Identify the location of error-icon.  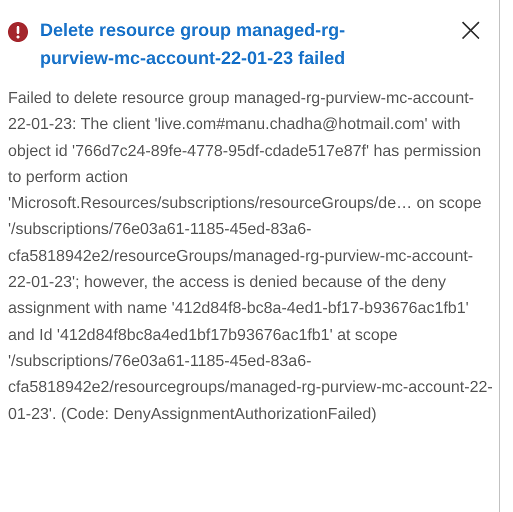
(18, 32).